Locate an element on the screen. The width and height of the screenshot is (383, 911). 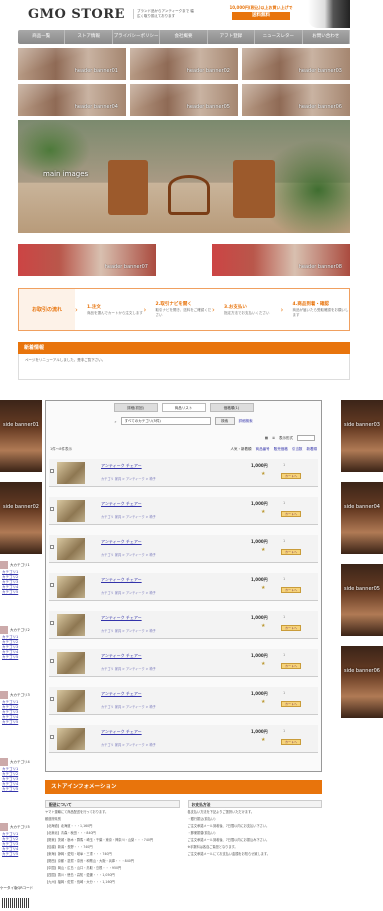
category-heading: 大カテゴリ3 is located at coordinates (21, 695).